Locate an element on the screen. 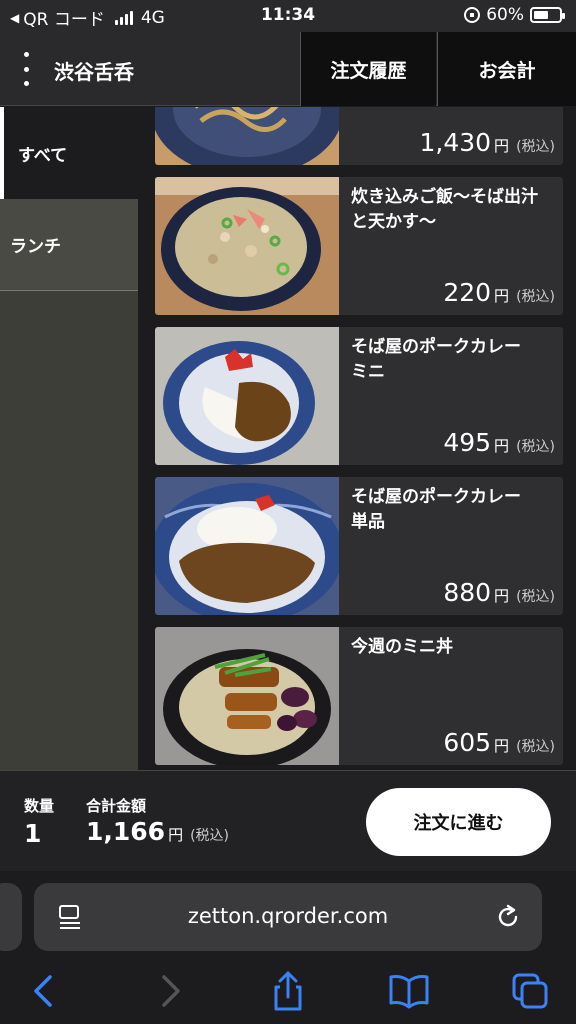 The width and height of the screenshot is (576, 1024). url-text: zetton.qrorder.com is located at coordinates (288, 916).